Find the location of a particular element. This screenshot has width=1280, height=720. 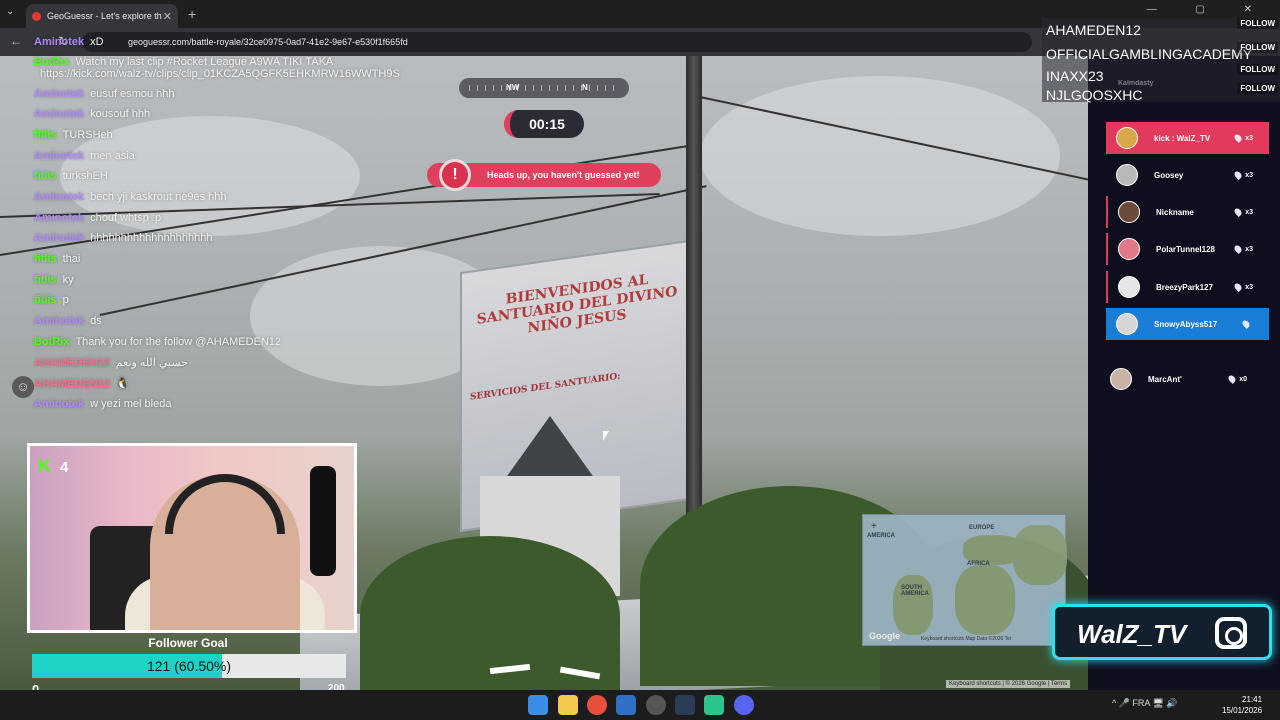

new-tab-button: + is located at coordinates (192, 14).